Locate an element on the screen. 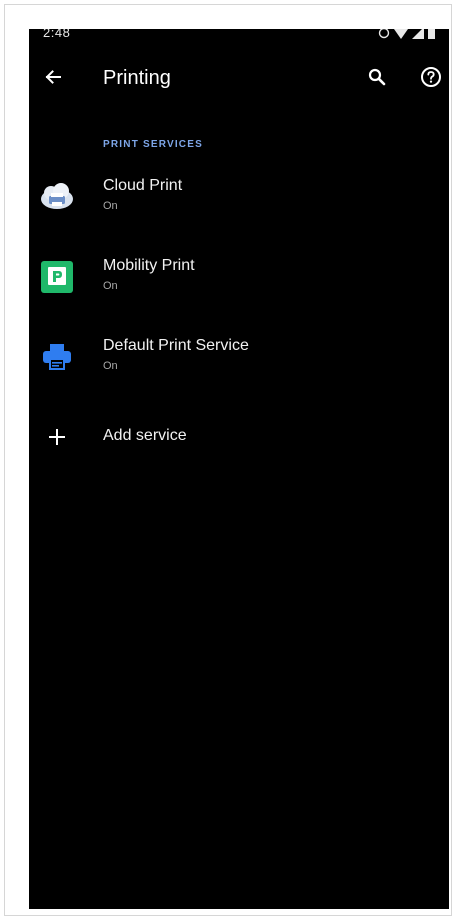 The image size is (457, 921). service-label: Mobility Print is located at coordinates (149, 265).